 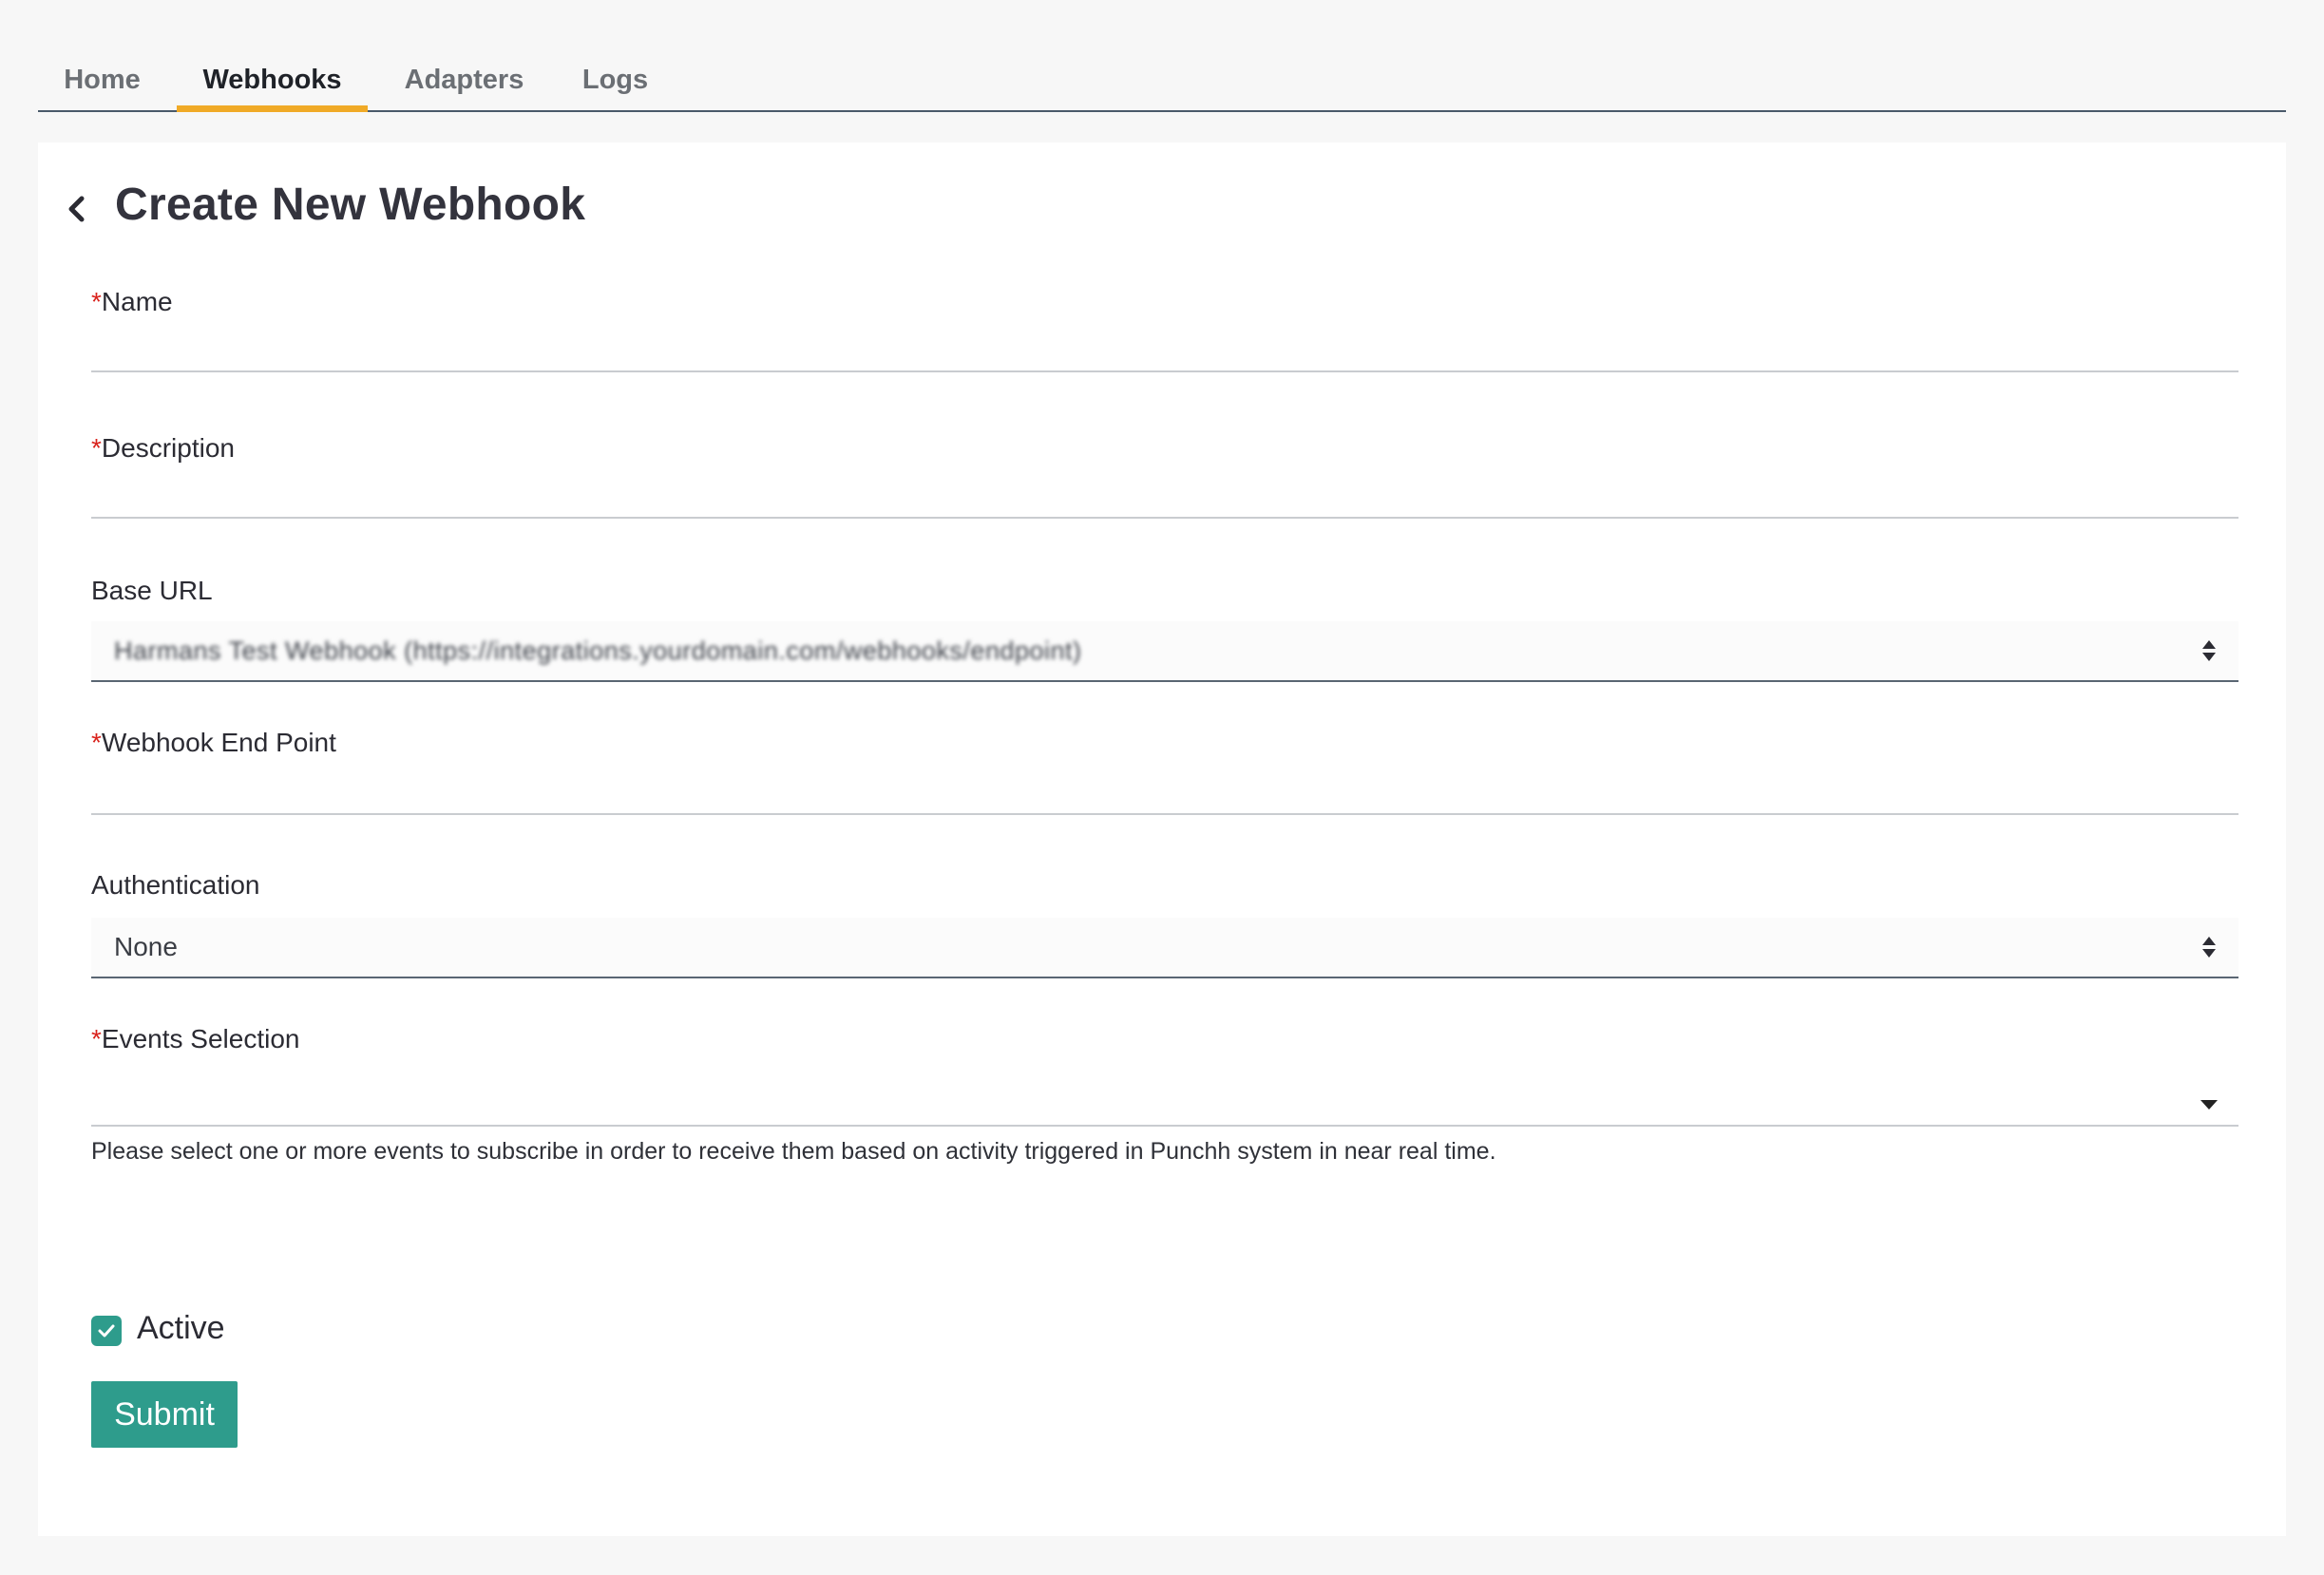 What do you see at coordinates (1164, 948) in the screenshot?
I see `authentication-select: None` at bounding box center [1164, 948].